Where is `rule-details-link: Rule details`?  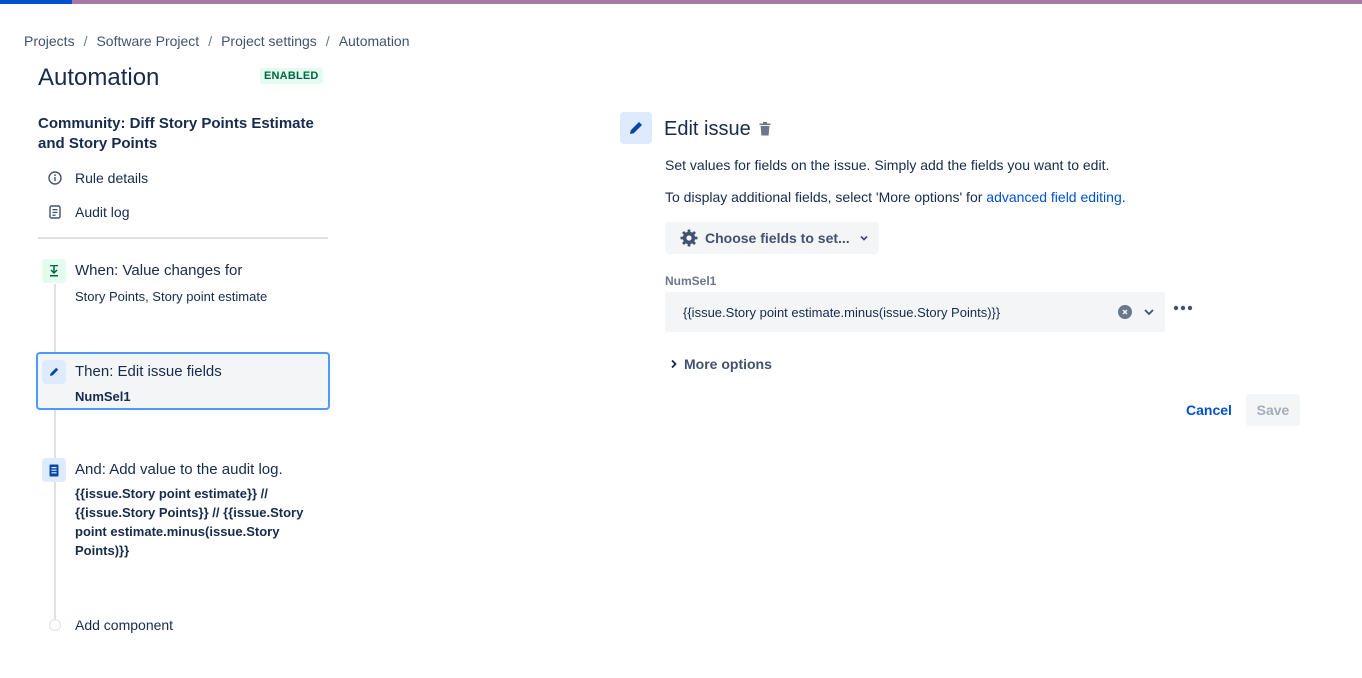 rule-details-link: Rule details is located at coordinates (97, 178).